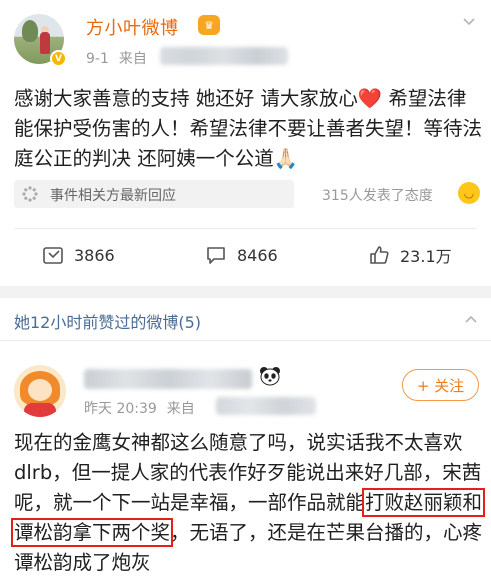 The width and height of the screenshot is (491, 579). What do you see at coordinates (116, 58) in the screenshot?
I see `post-meta: 9-1 来自` at bounding box center [116, 58].